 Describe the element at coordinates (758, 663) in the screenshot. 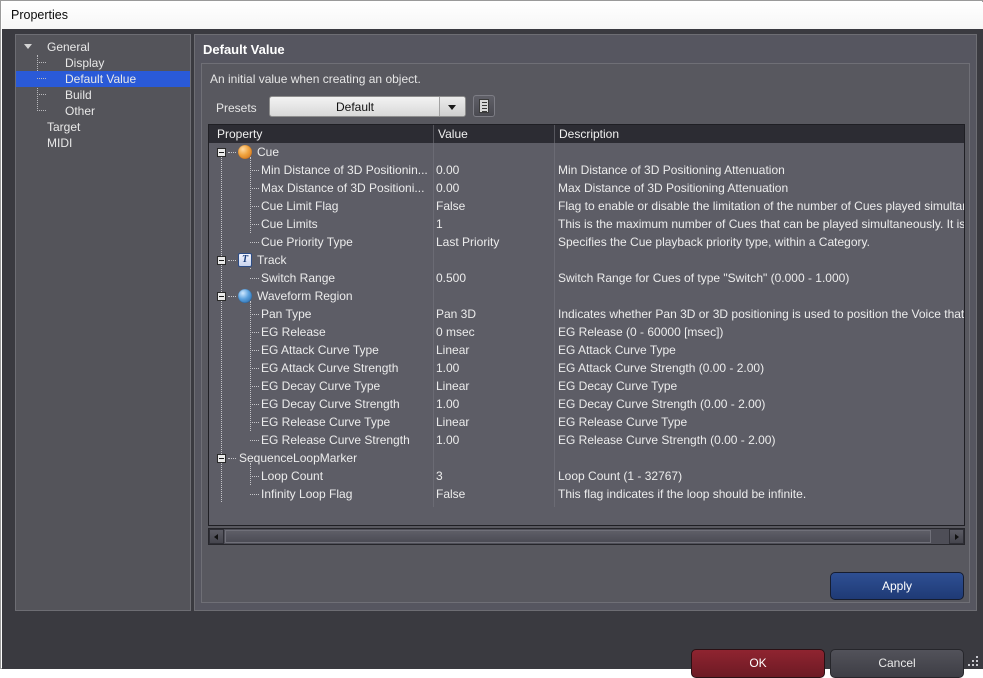

I see `ok-button: OK` at that location.